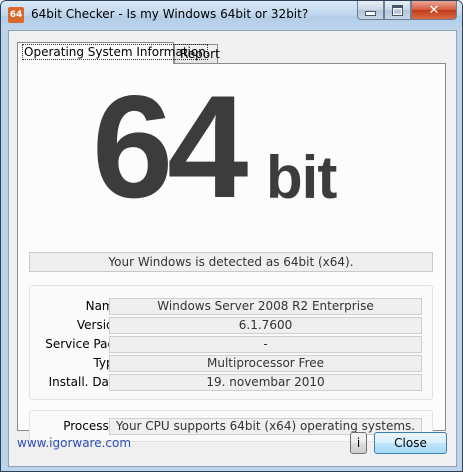 The height and width of the screenshot is (472, 463). What do you see at coordinates (74, 443) in the screenshot?
I see `website-link: www.igorware.com` at bounding box center [74, 443].